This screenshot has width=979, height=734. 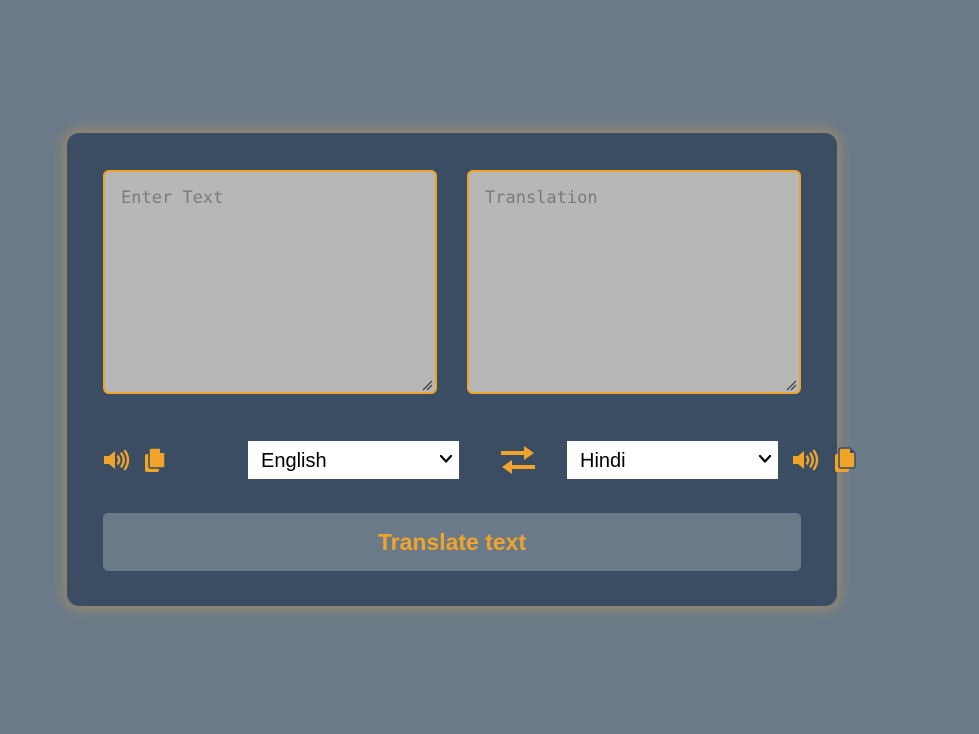 I want to click on source-language-value: English, so click(x=294, y=461).